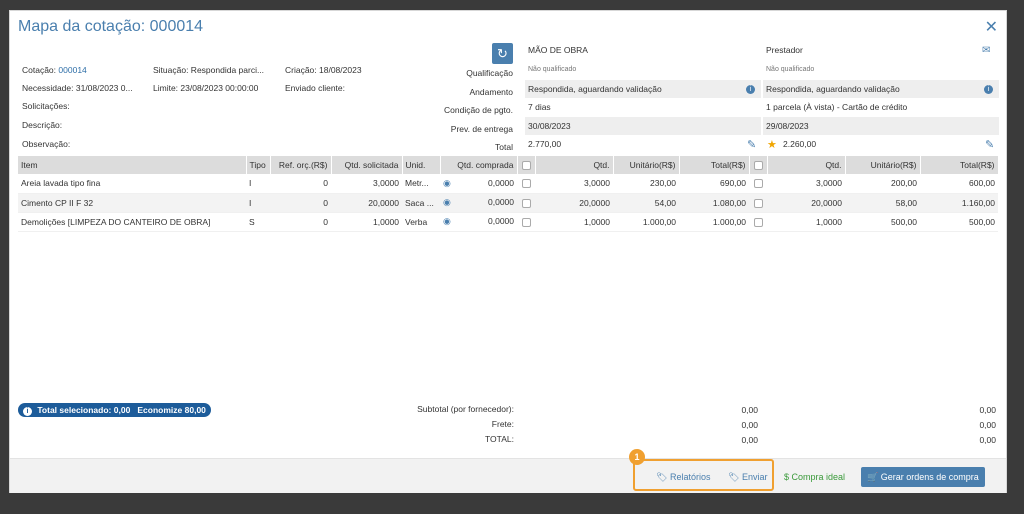  What do you see at coordinates (465, 409) in the screenshot?
I see `summary-subtotal-label: Subtotal (por fornecedor):` at bounding box center [465, 409].